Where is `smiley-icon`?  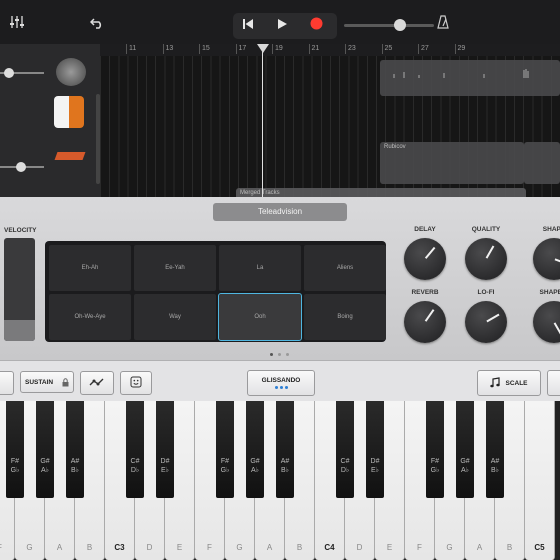
smiley-icon is located at coordinates (136, 383).